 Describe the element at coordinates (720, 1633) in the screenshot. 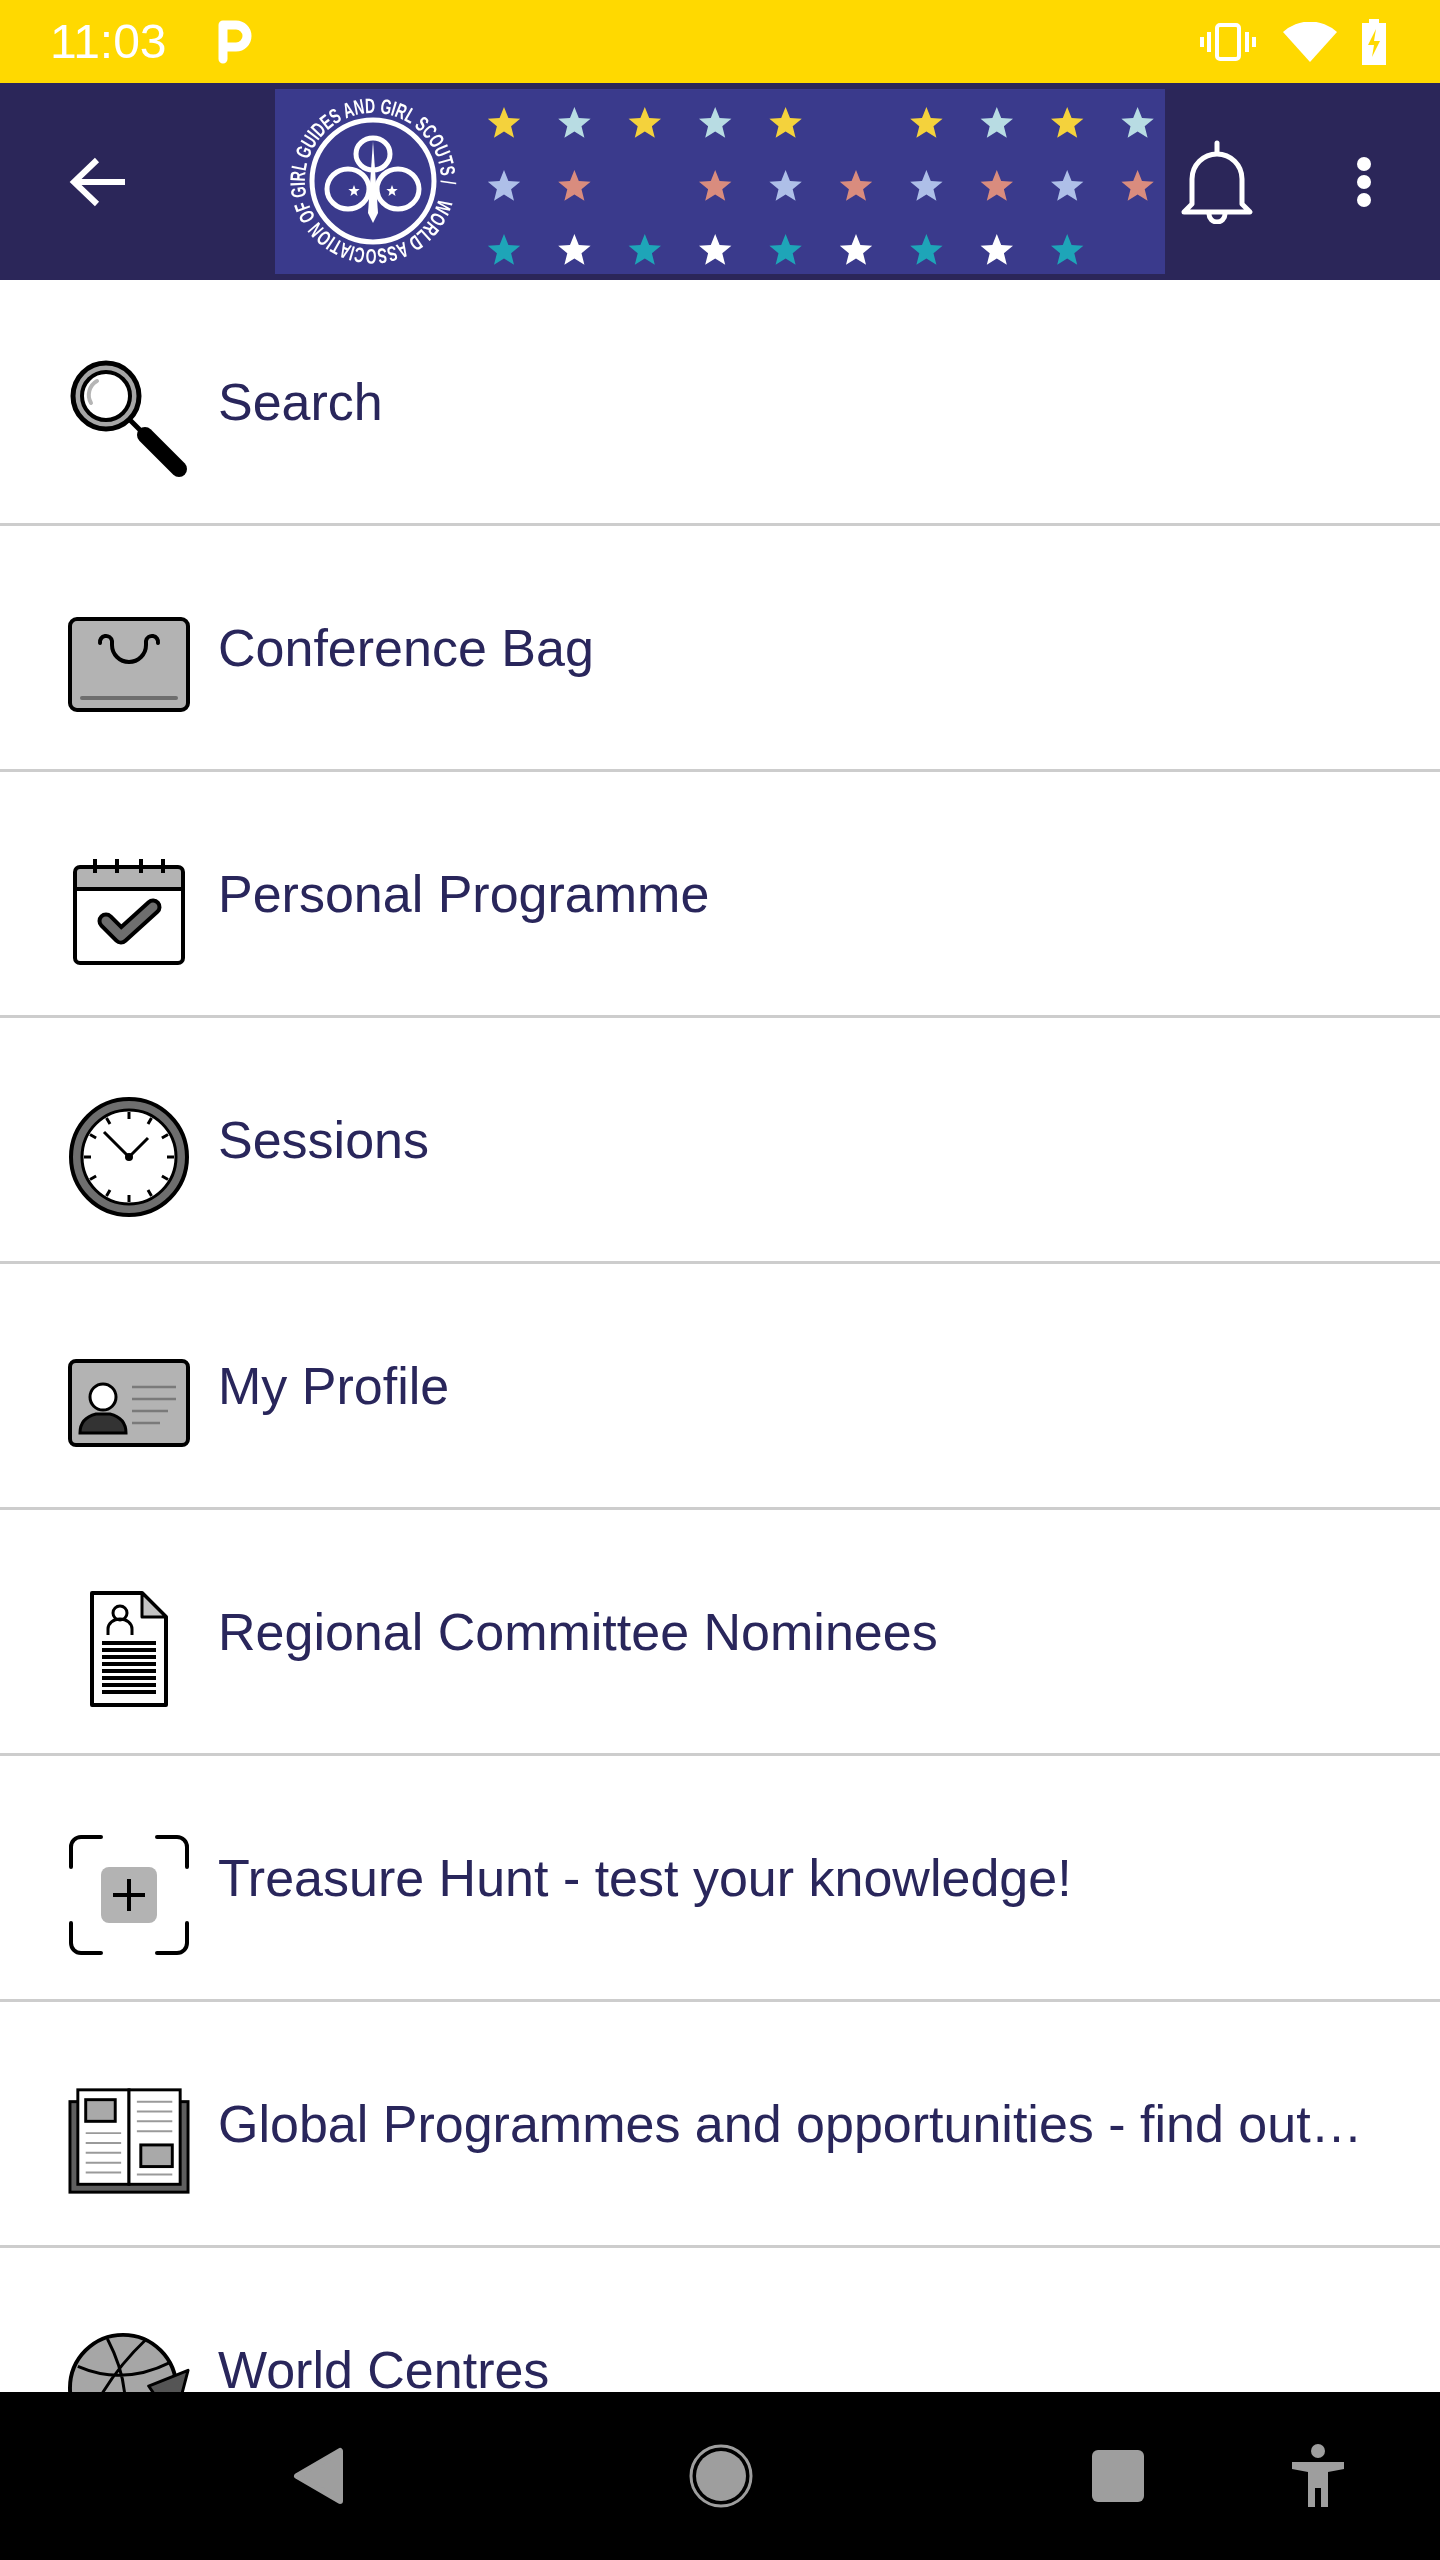

I see `menu-item: Regional Committee Nominees` at that location.